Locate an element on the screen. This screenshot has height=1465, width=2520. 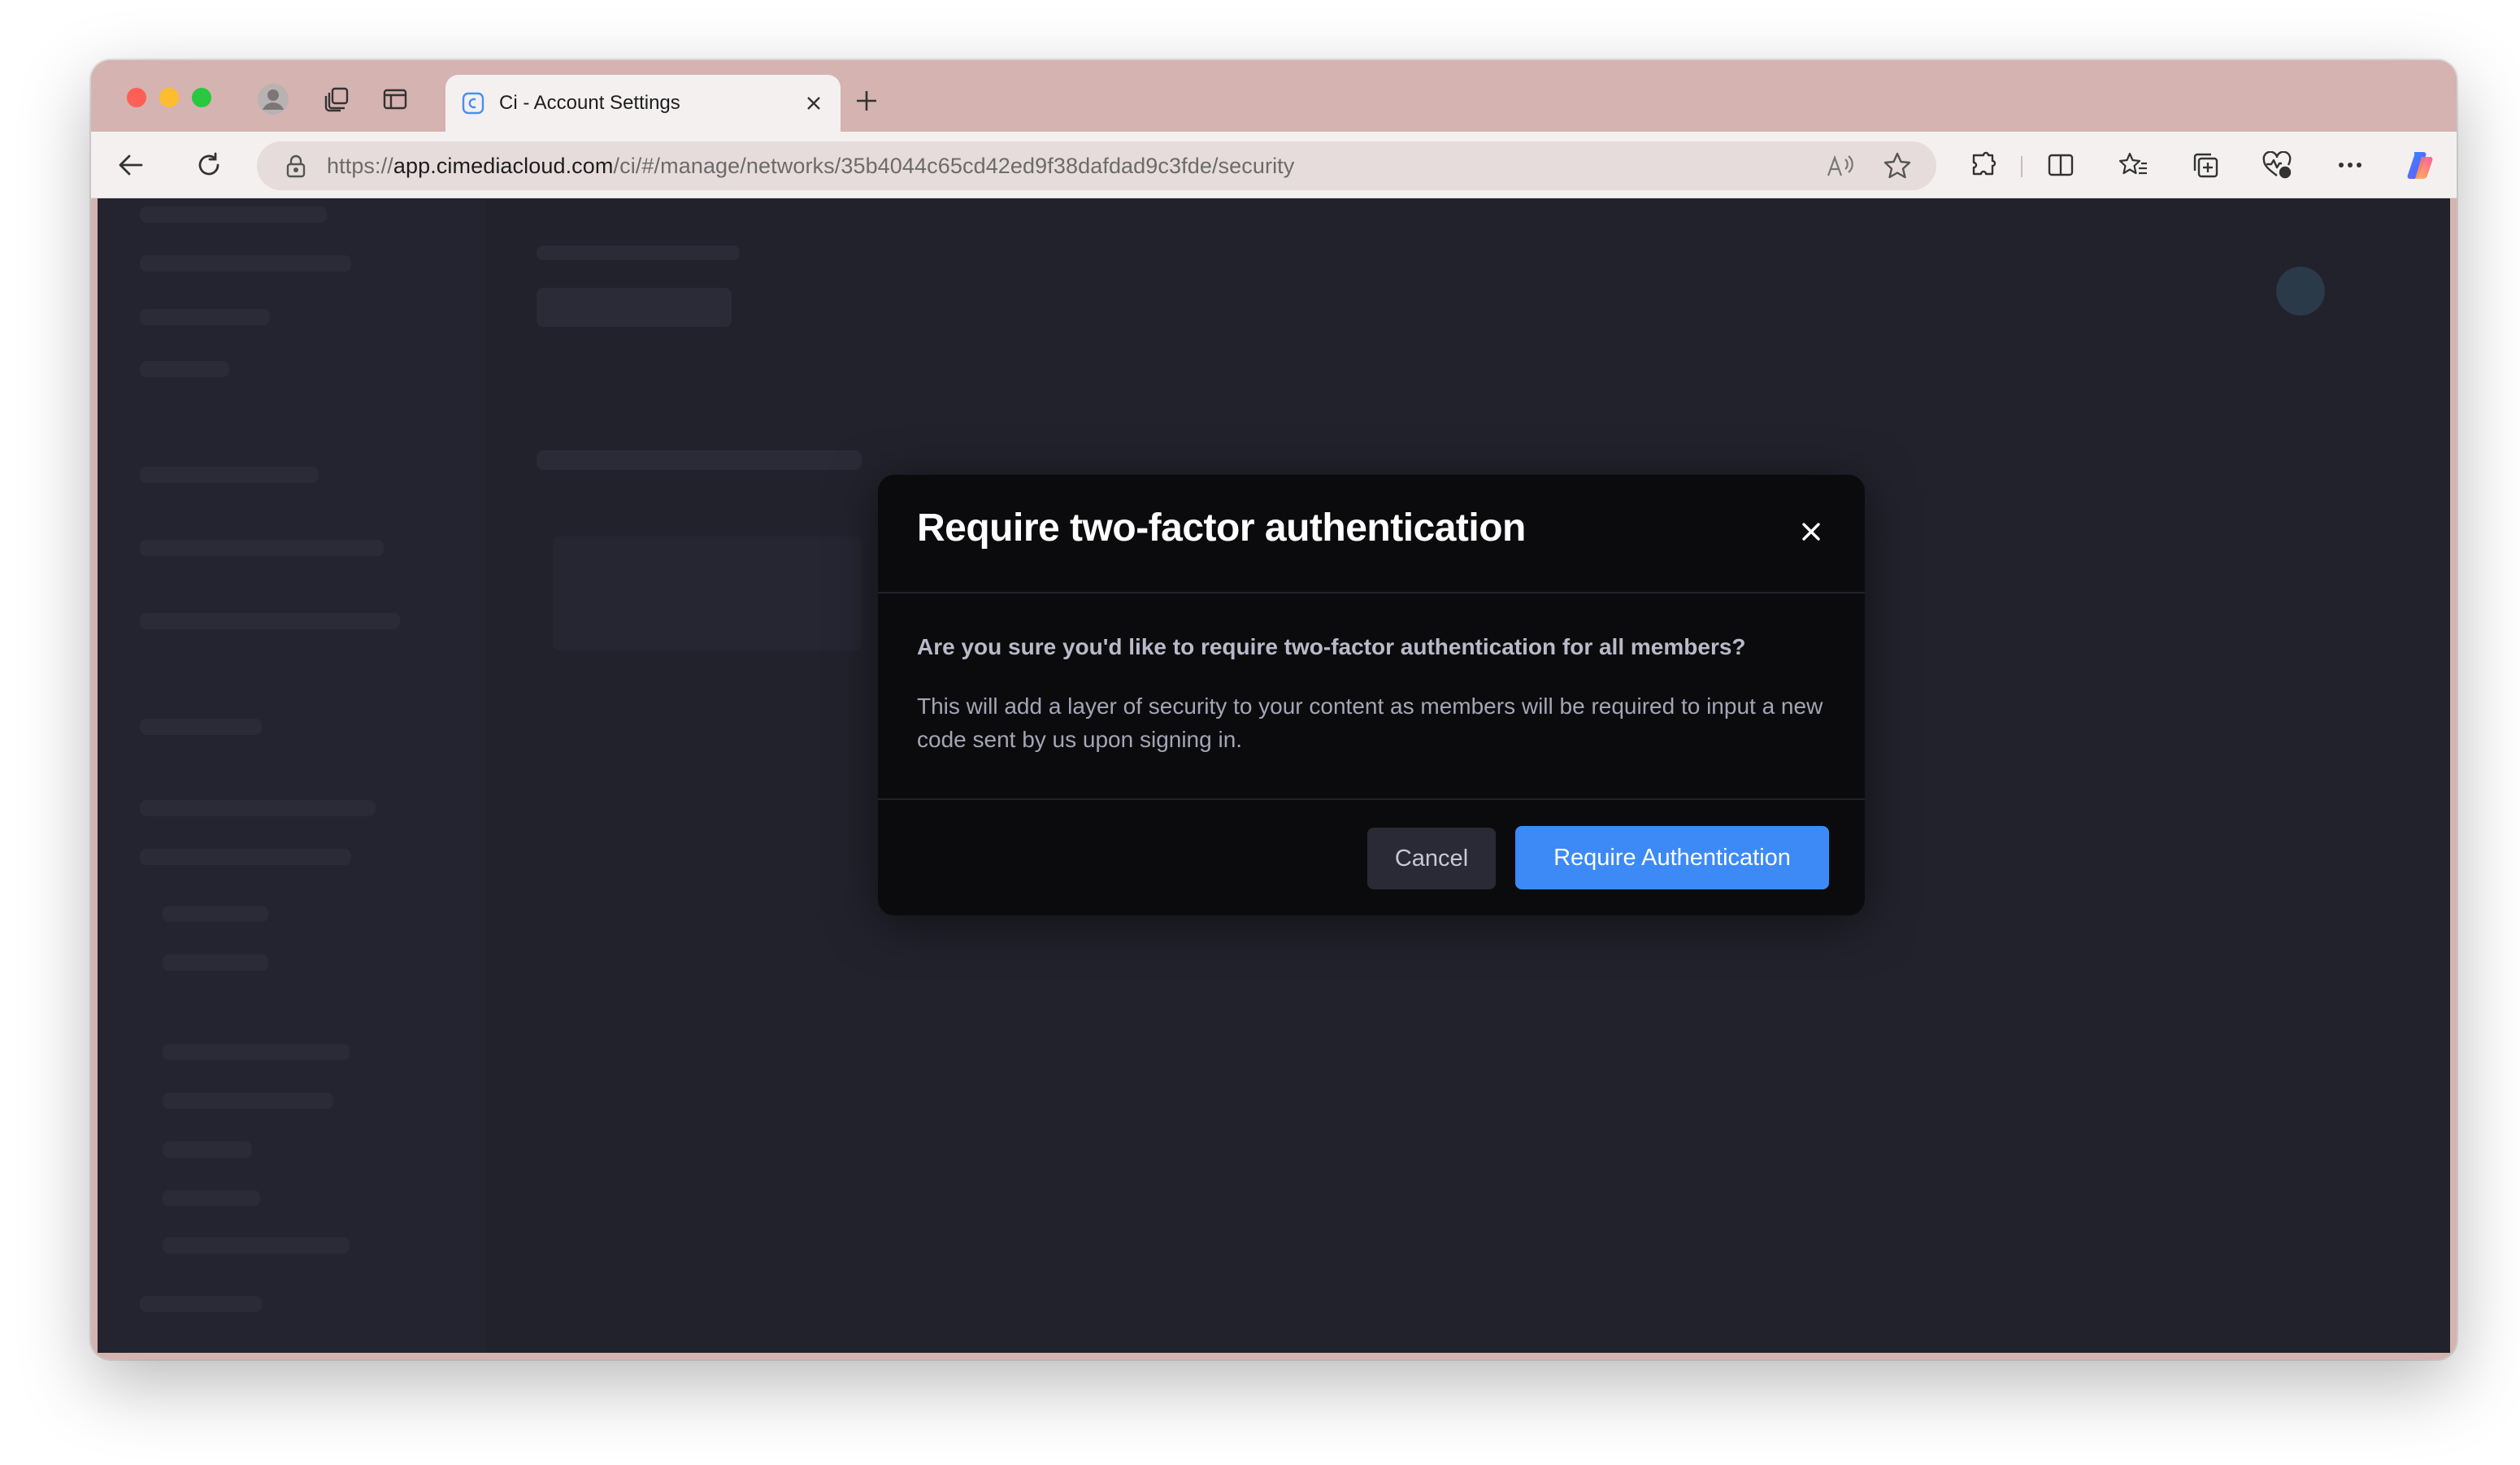
modal-footer: Cancel Require Authentication is located at coordinates (1371, 856).